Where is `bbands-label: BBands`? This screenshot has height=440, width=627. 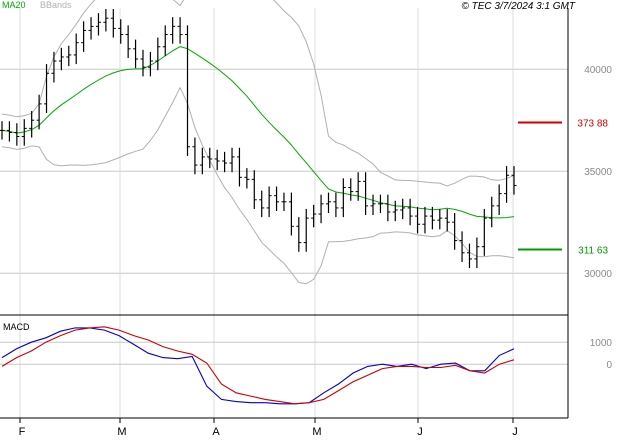 bbands-label: BBands is located at coordinates (56, 5).